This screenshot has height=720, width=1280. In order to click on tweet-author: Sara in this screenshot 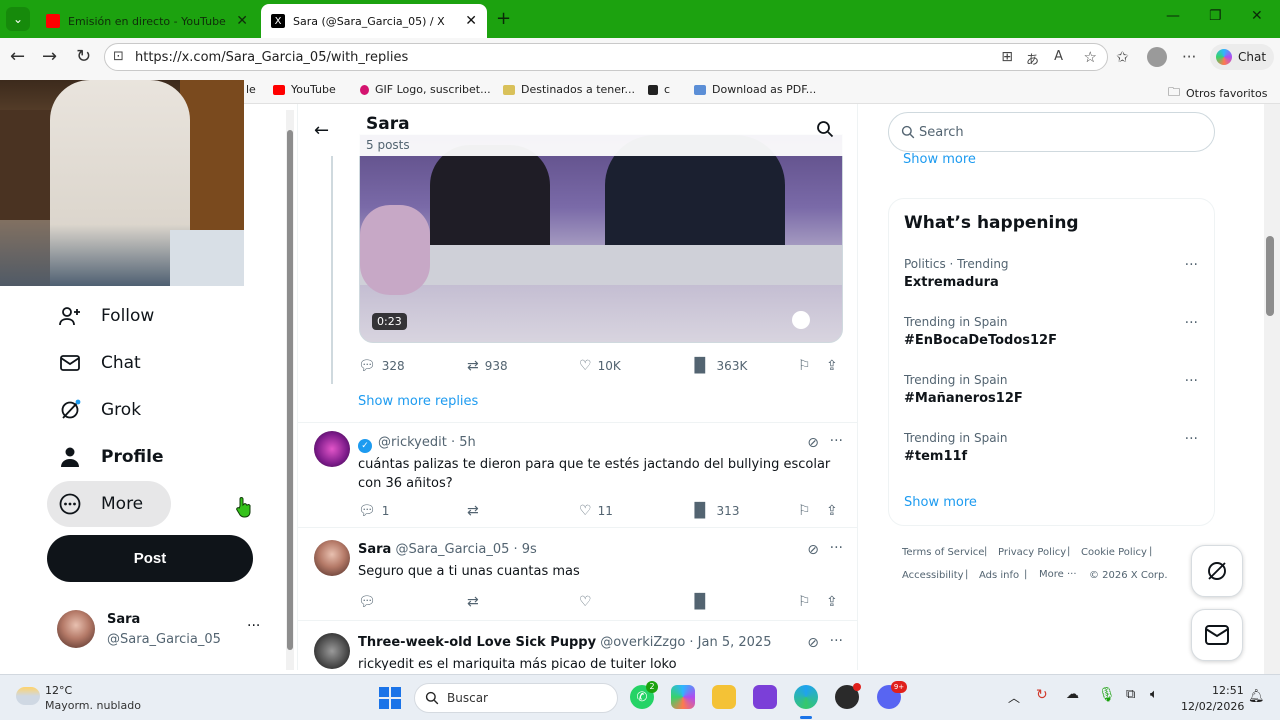, I will do `click(374, 549)`.